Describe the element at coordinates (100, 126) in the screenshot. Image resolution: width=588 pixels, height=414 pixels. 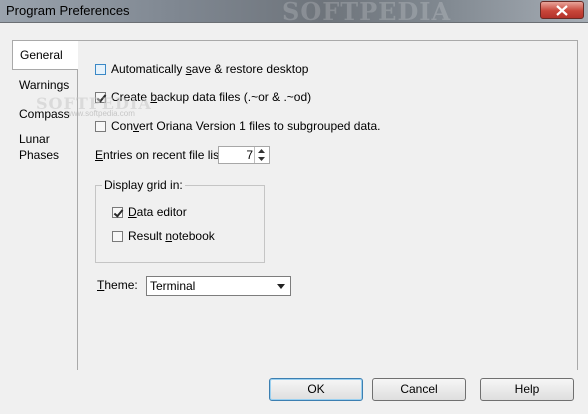
I see `convert-checkbox` at that location.